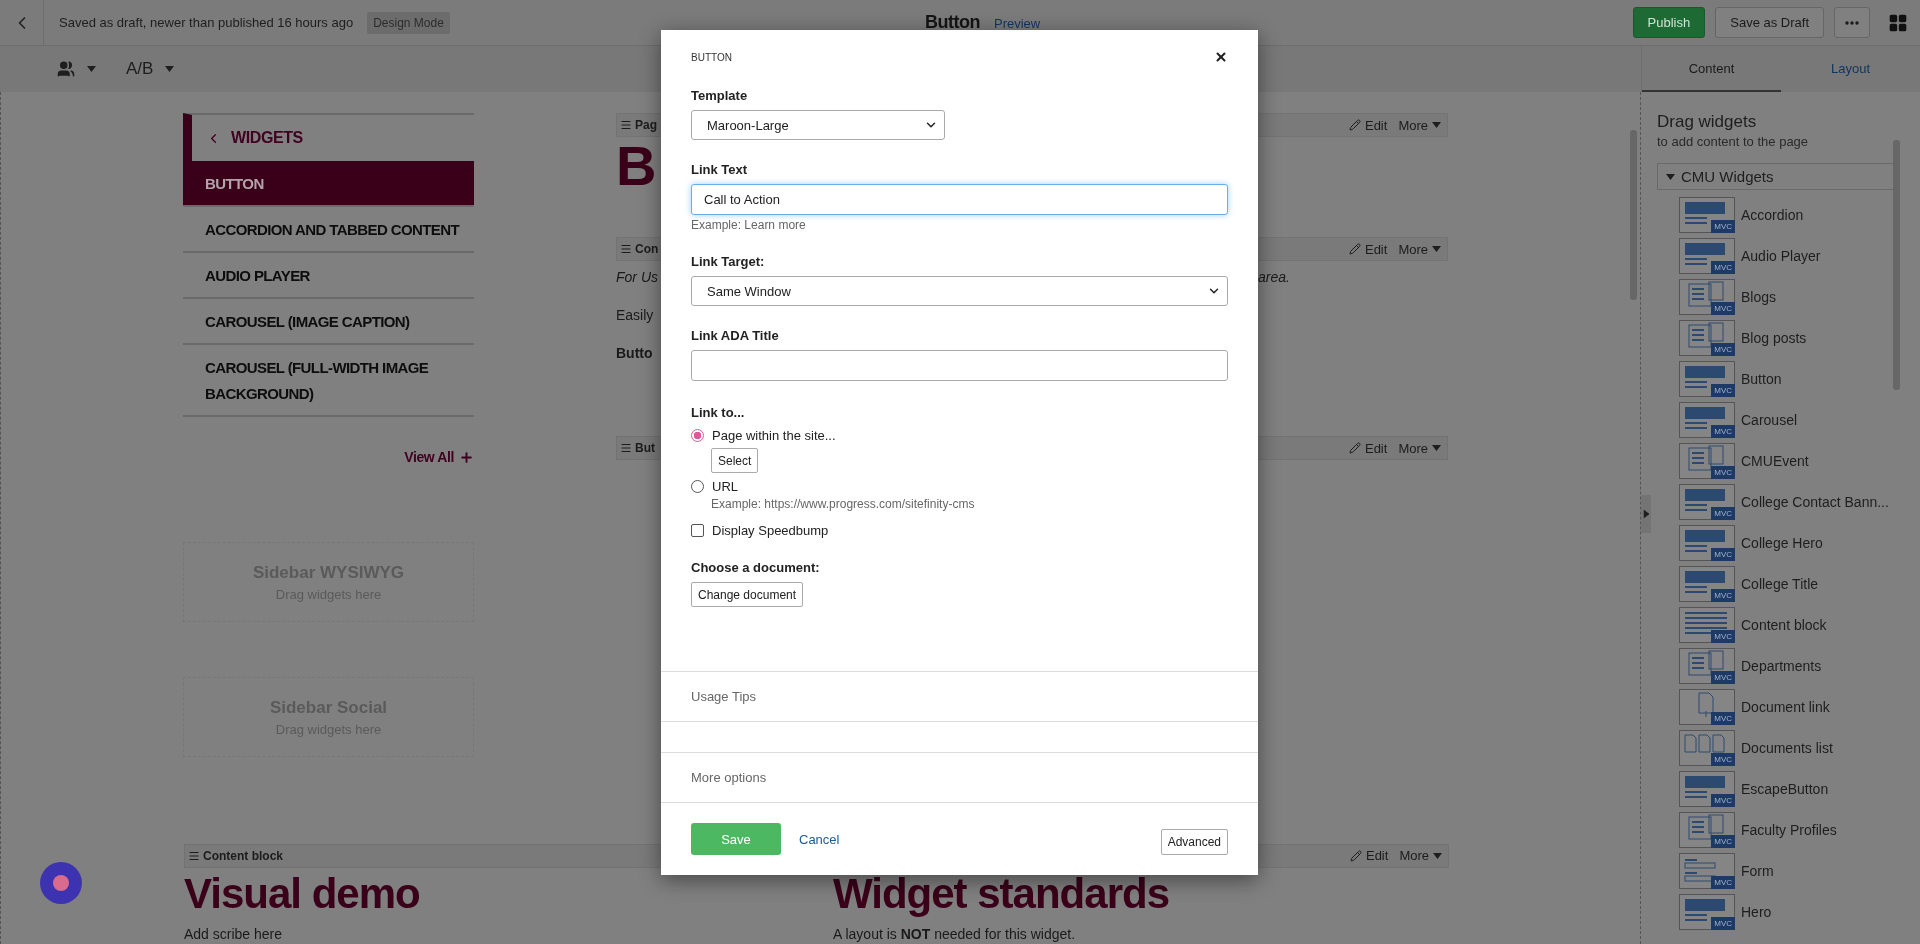  Describe the element at coordinates (959, 365) in the screenshot. I see `ada-title-field` at that location.